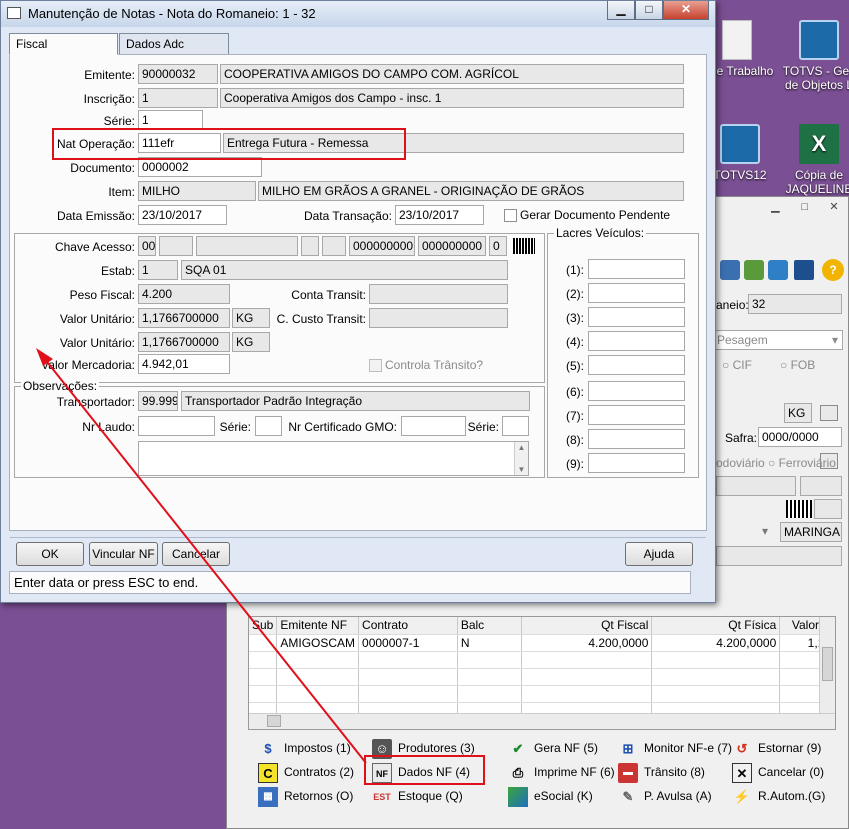  I want to click on tab-fiscal: Fiscal, so click(63, 44).